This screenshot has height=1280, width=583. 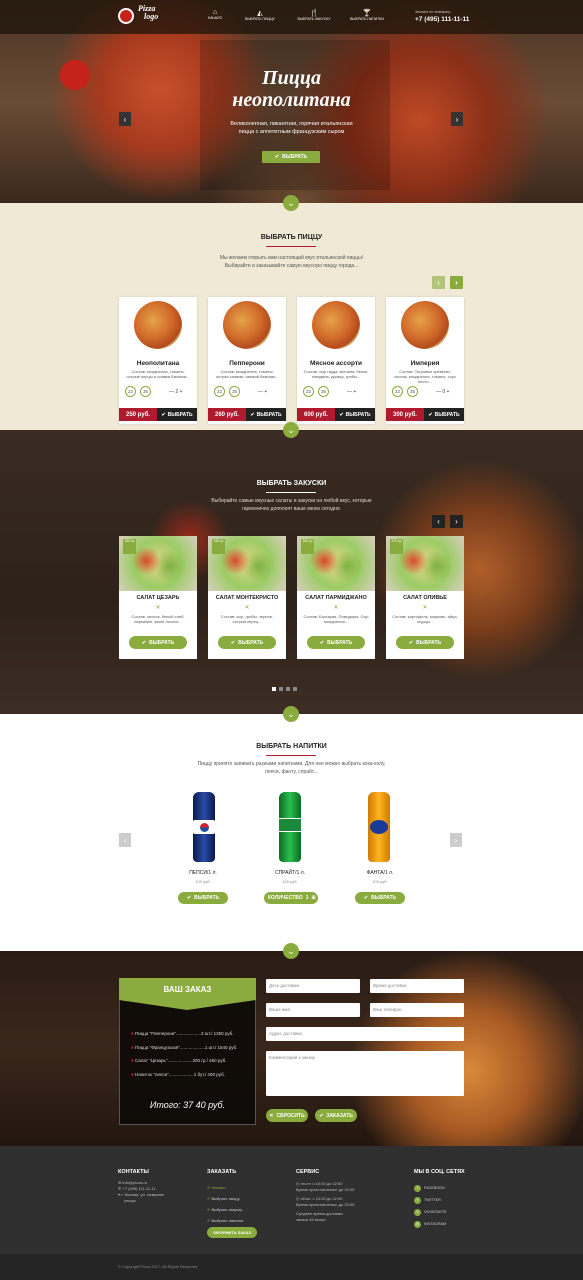 I want to click on cutlery-icon: ✕, so click(x=158, y=608).